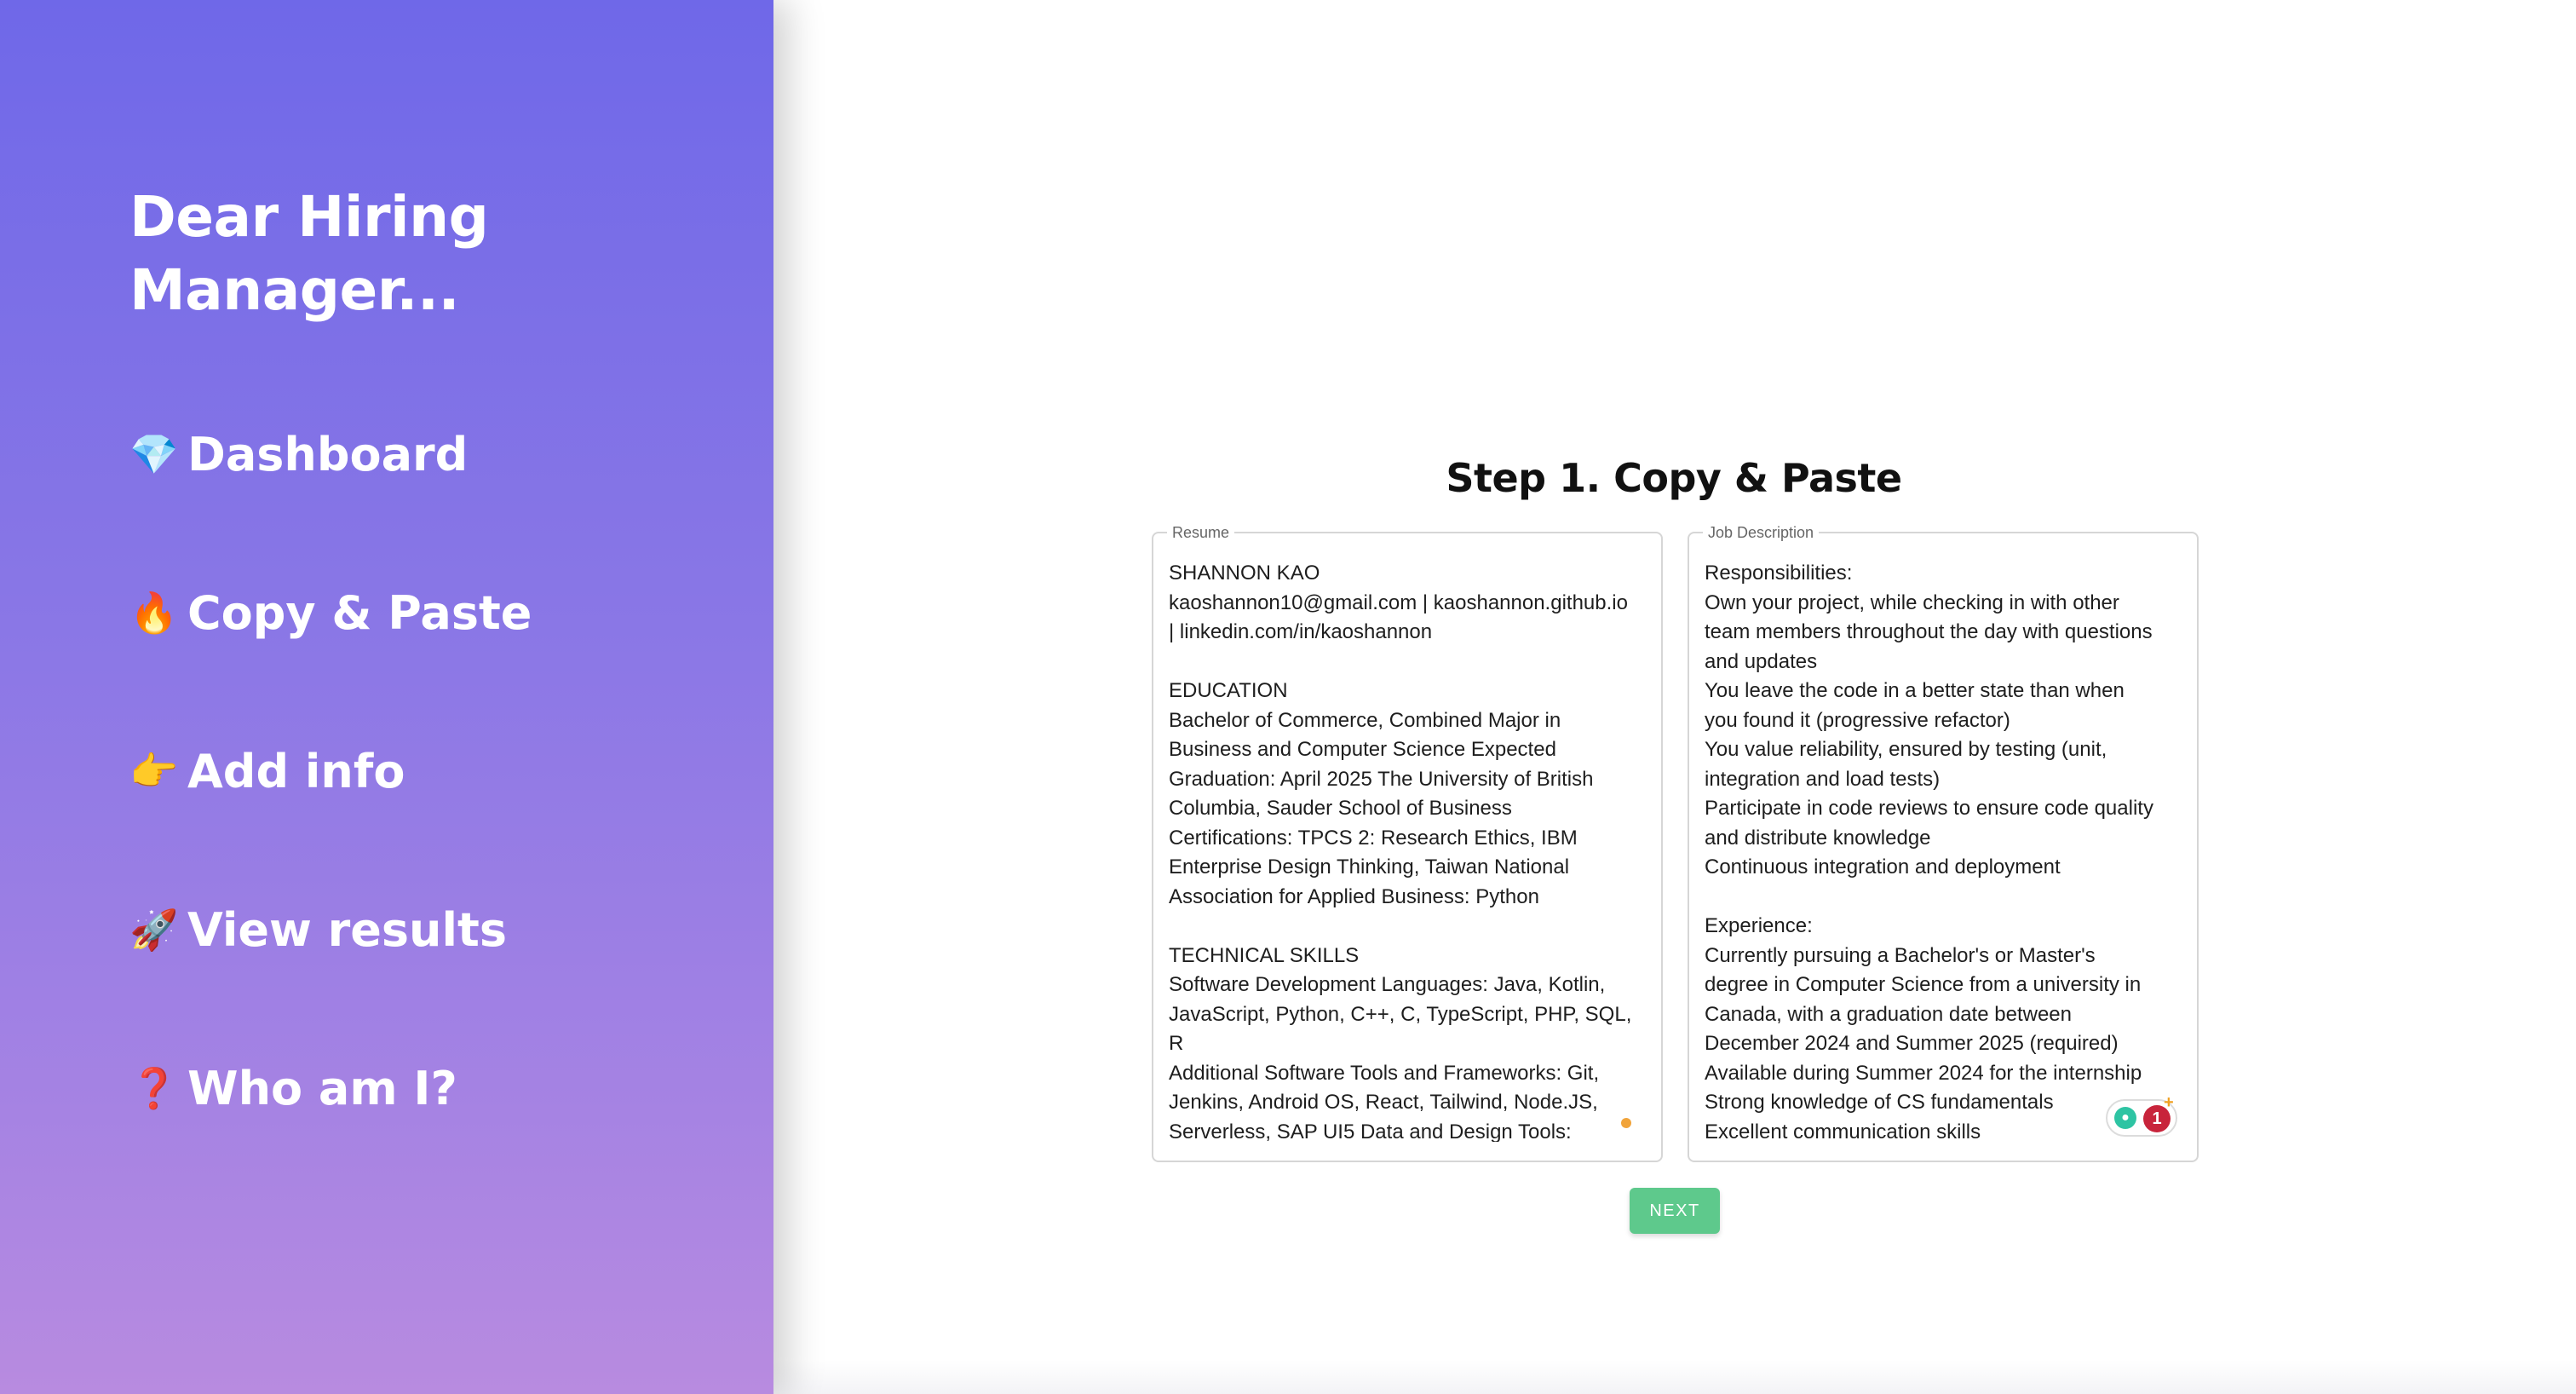  I want to click on job-description-label: Job Description, so click(1761, 532).